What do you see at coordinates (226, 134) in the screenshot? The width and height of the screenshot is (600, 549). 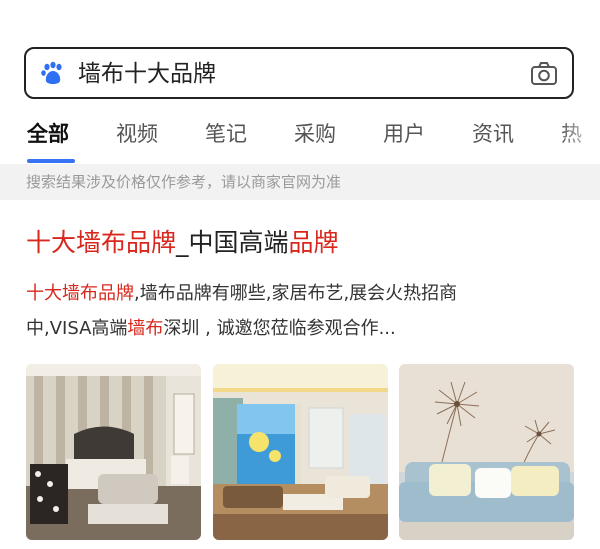 I see `tab-notes: 笔记` at bounding box center [226, 134].